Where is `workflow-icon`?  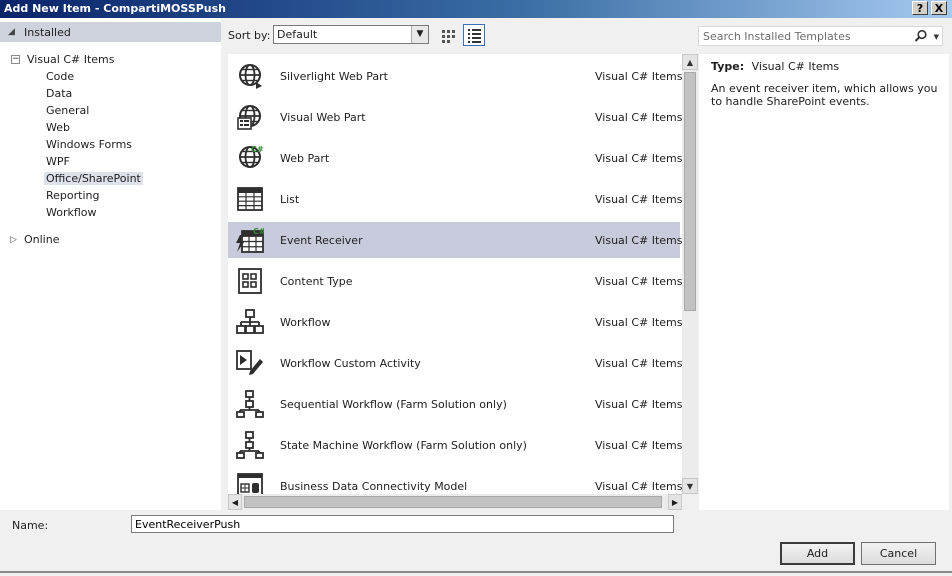
workflow-icon is located at coordinates (250, 321).